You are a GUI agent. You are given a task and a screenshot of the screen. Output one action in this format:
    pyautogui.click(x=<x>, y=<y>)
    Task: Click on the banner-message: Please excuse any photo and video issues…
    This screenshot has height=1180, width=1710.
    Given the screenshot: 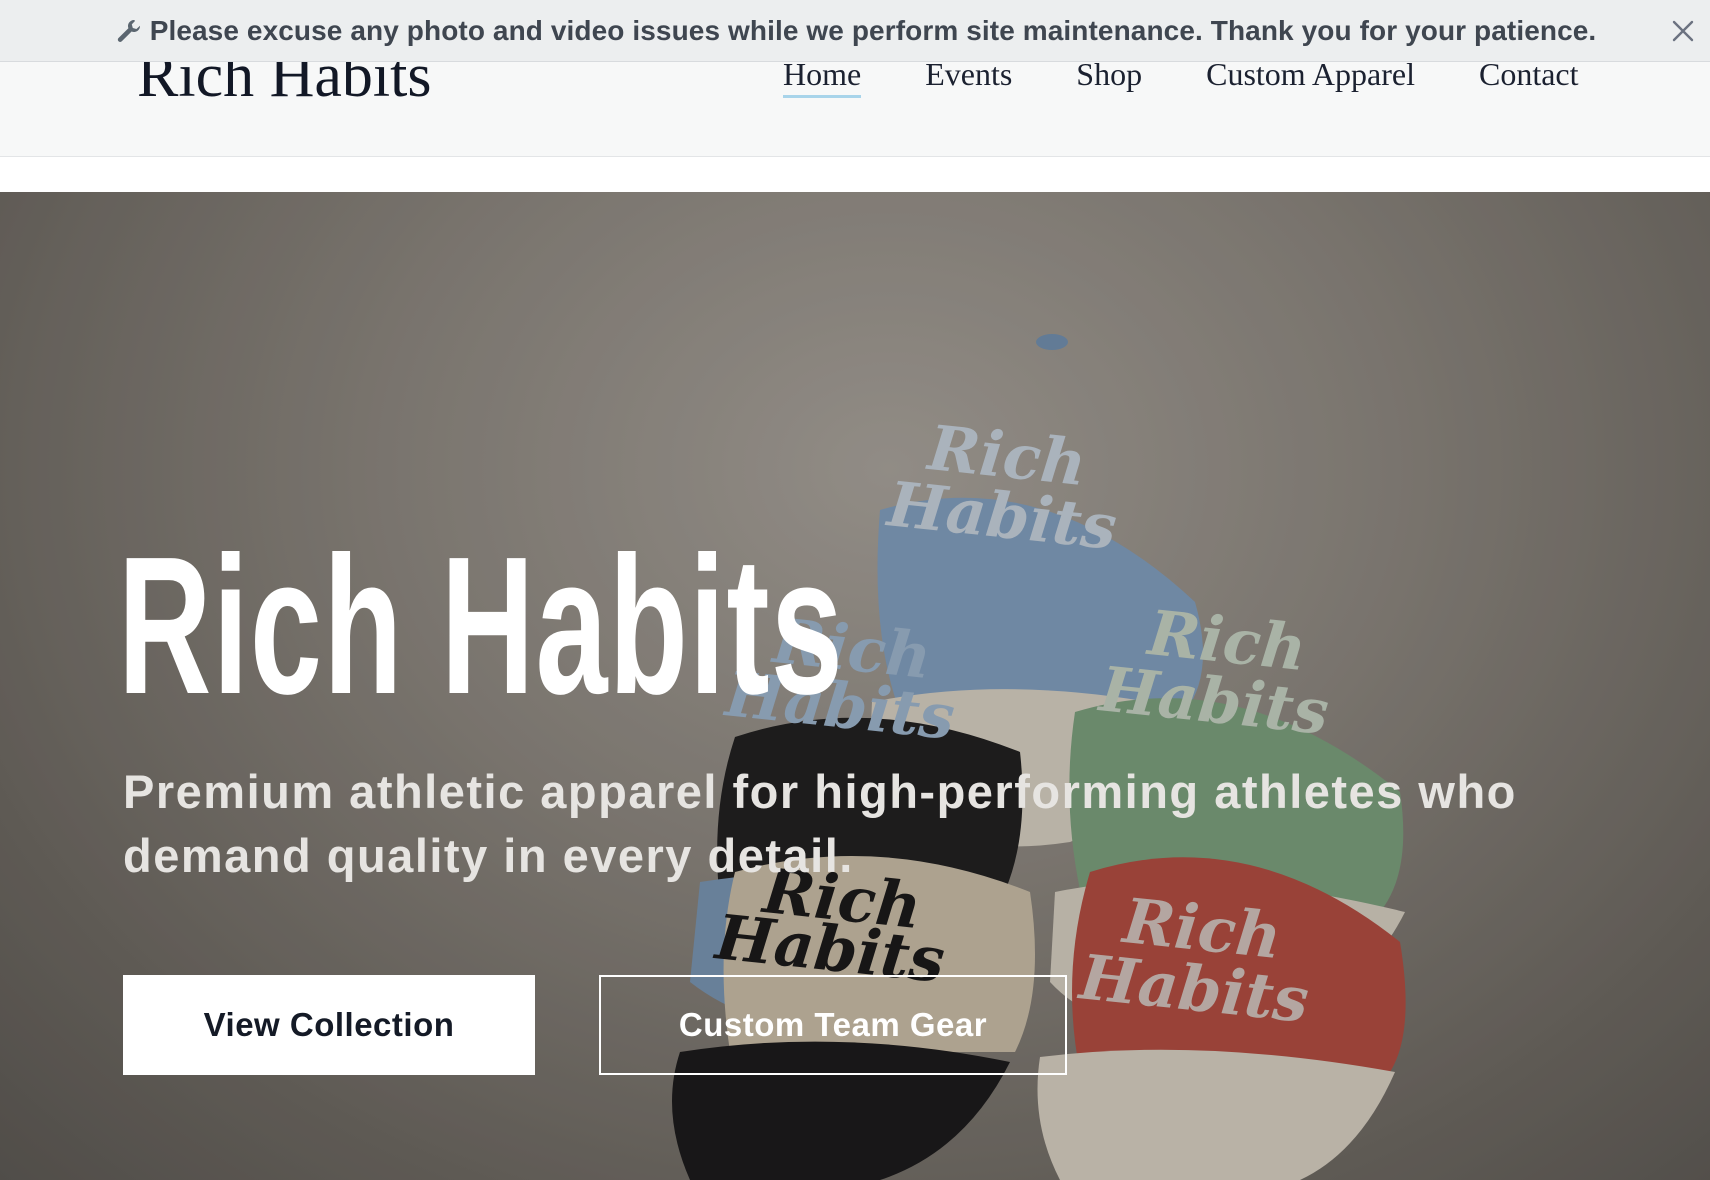 What is the action you would take?
    pyautogui.click(x=873, y=30)
    